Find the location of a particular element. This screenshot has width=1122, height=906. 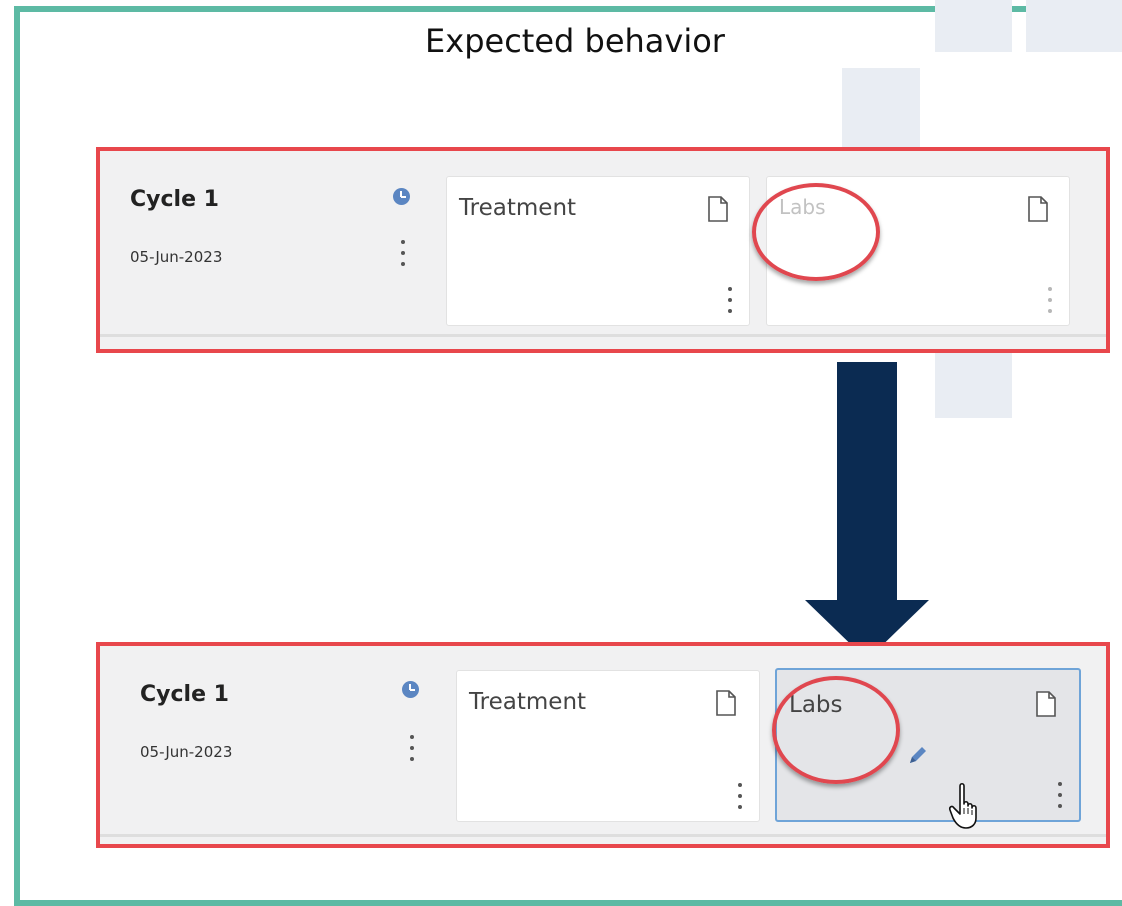

hand-cursor-icon is located at coordinates (963, 805).